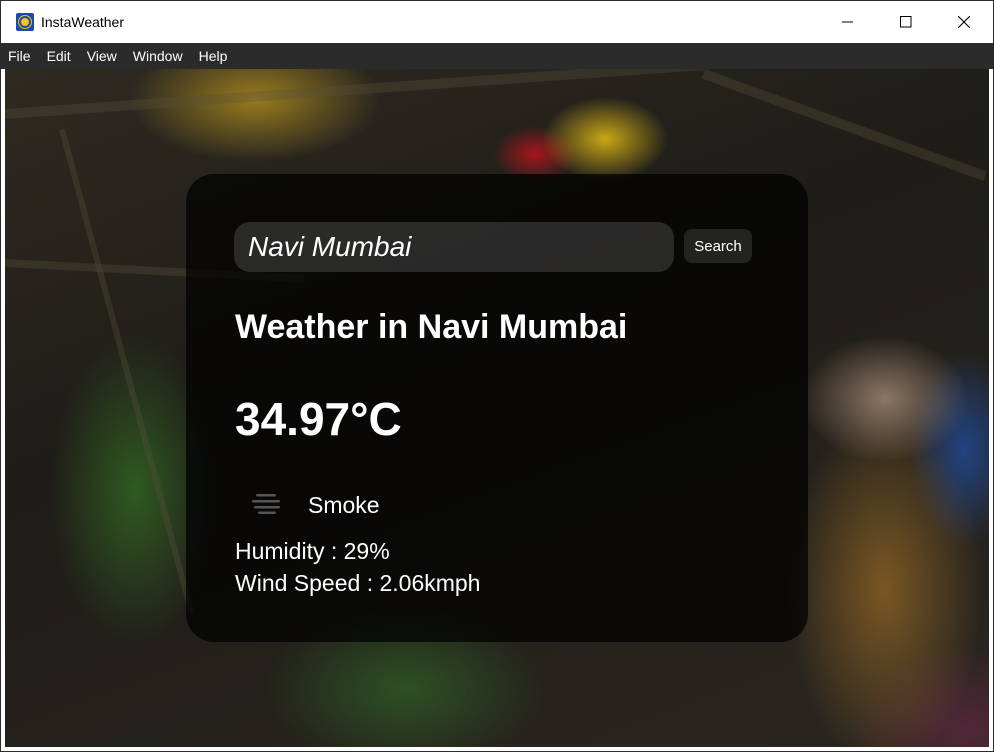 This screenshot has height=752, width=994. I want to click on close-button, so click(964, 22).